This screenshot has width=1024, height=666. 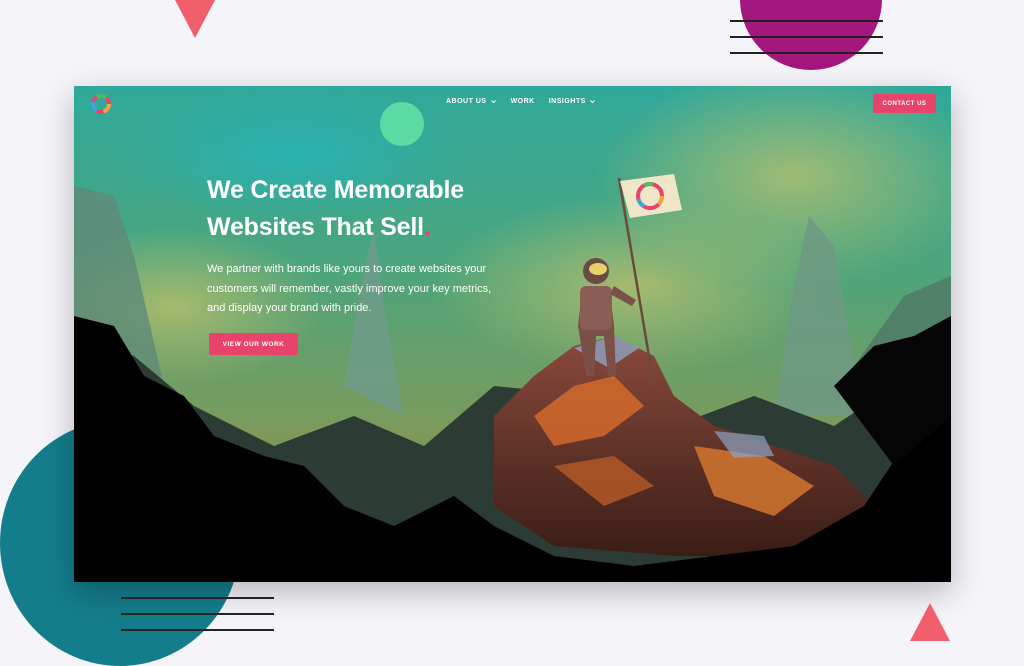 What do you see at coordinates (315, 227) in the screenshot?
I see `hero-title-line2: Websites That Sell` at bounding box center [315, 227].